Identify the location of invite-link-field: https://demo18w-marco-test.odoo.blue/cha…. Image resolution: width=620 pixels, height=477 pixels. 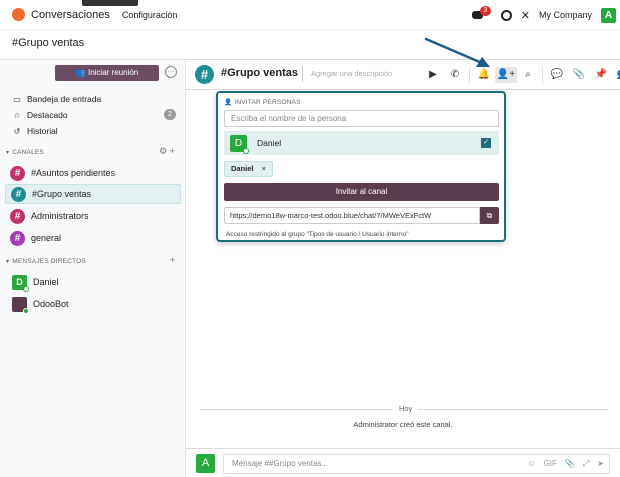
(352, 215).